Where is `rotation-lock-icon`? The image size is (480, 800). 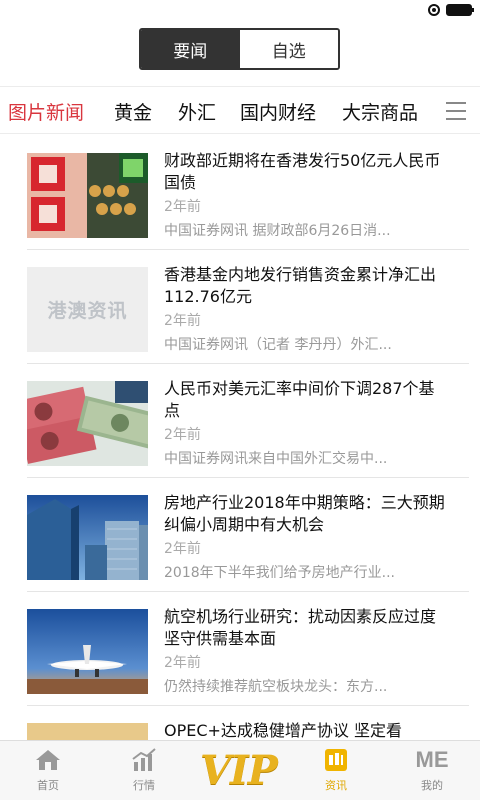
rotation-lock-icon is located at coordinates (434, 10).